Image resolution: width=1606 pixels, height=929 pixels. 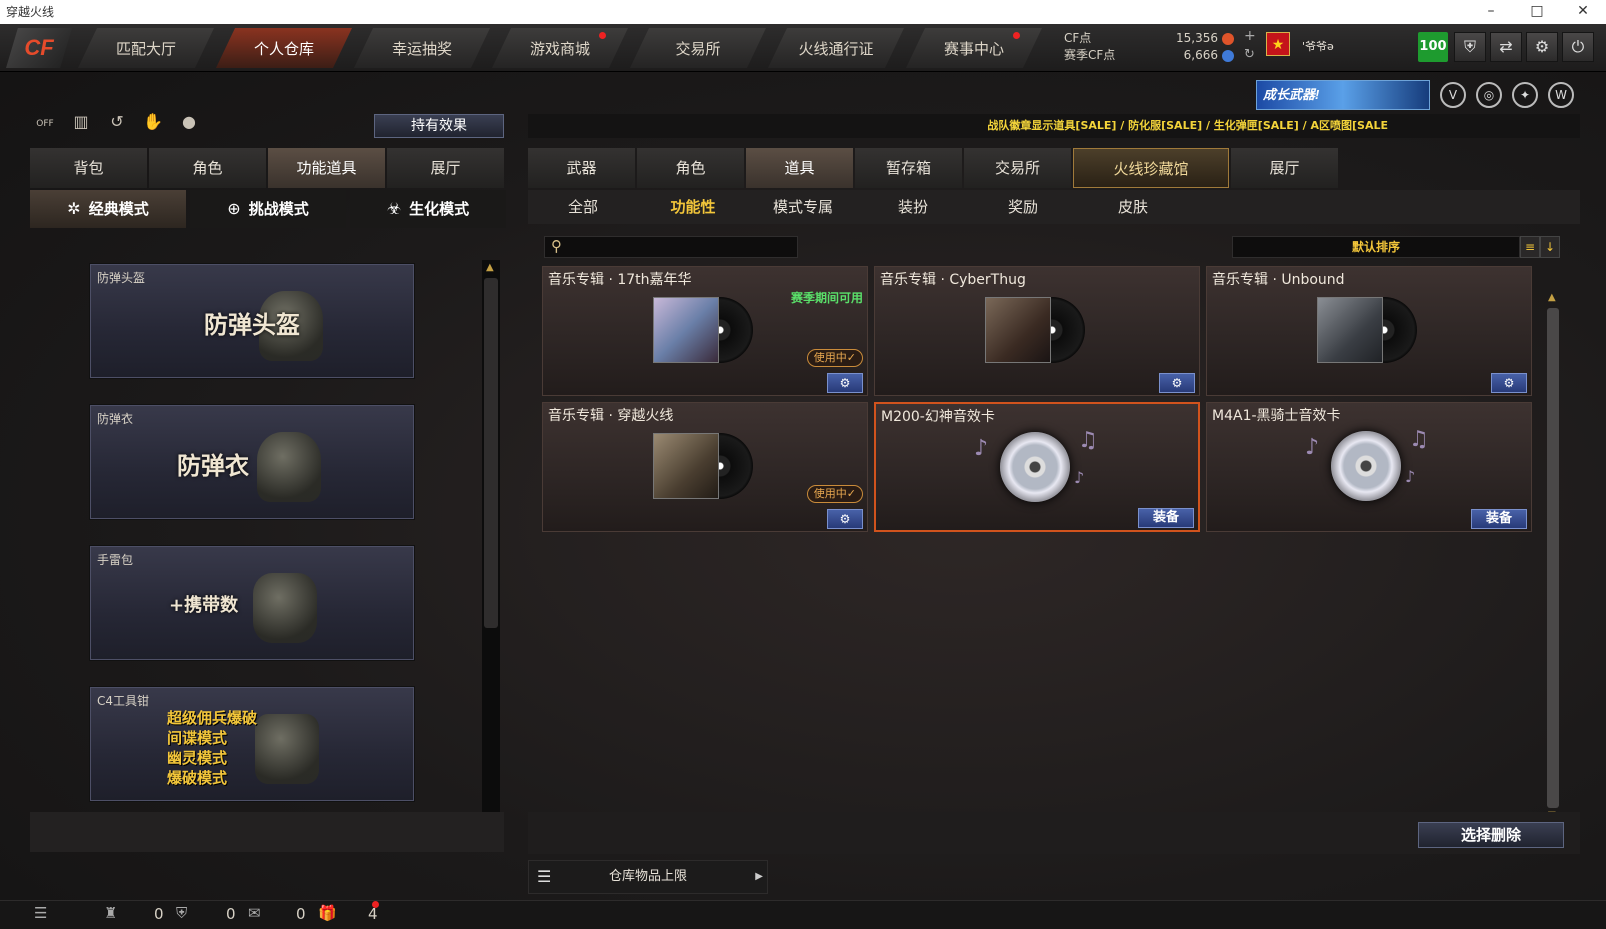 What do you see at coordinates (254, 913) in the screenshot?
I see `chat-icon: ✉` at bounding box center [254, 913].